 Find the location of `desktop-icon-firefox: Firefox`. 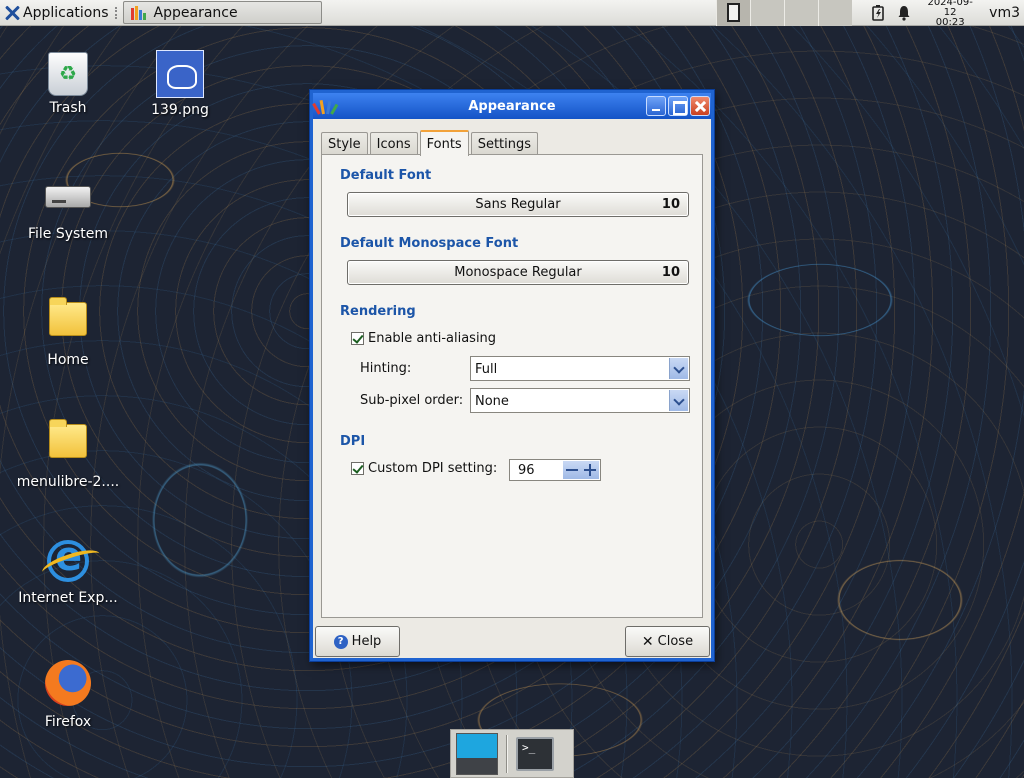

desktop-icon-firefox: Firefox is located at coordinates (68, 695).